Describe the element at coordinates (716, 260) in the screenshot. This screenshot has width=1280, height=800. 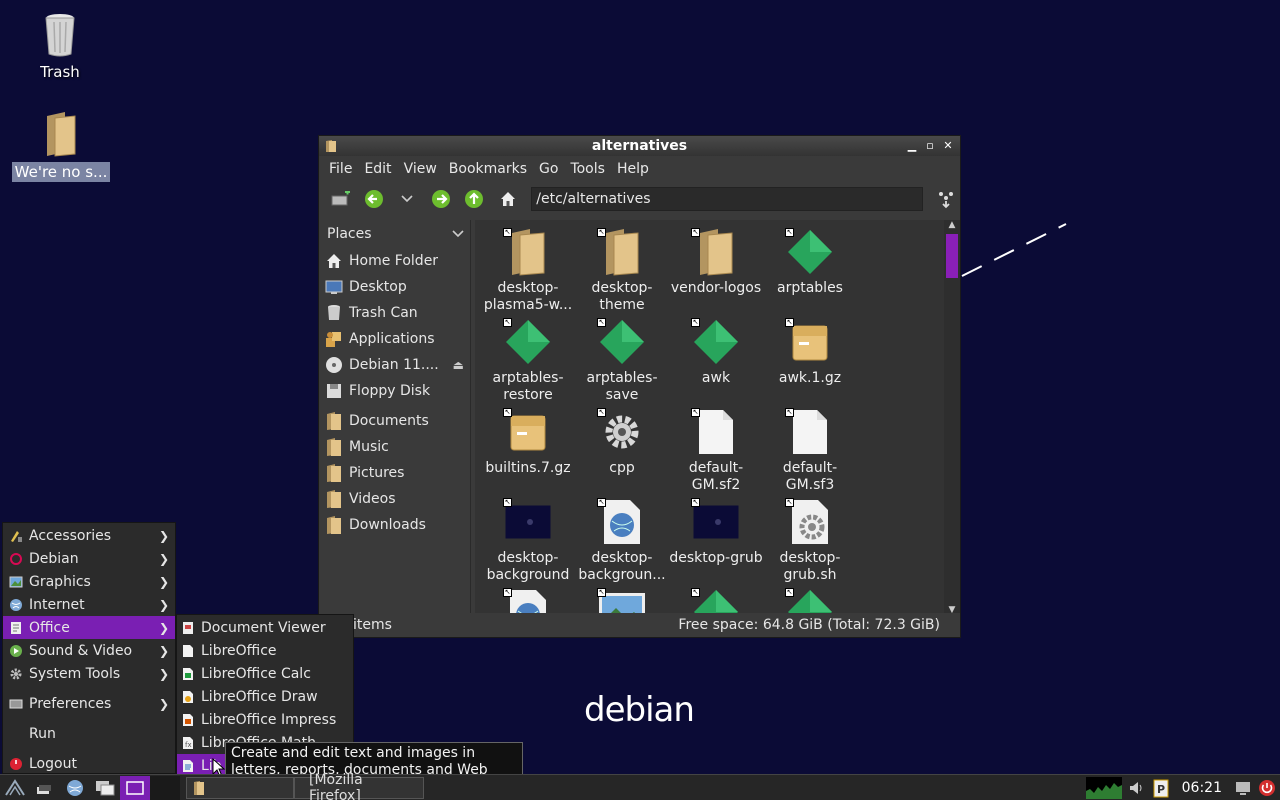
I see `file-item: ↖ vendor-logos` at that location.